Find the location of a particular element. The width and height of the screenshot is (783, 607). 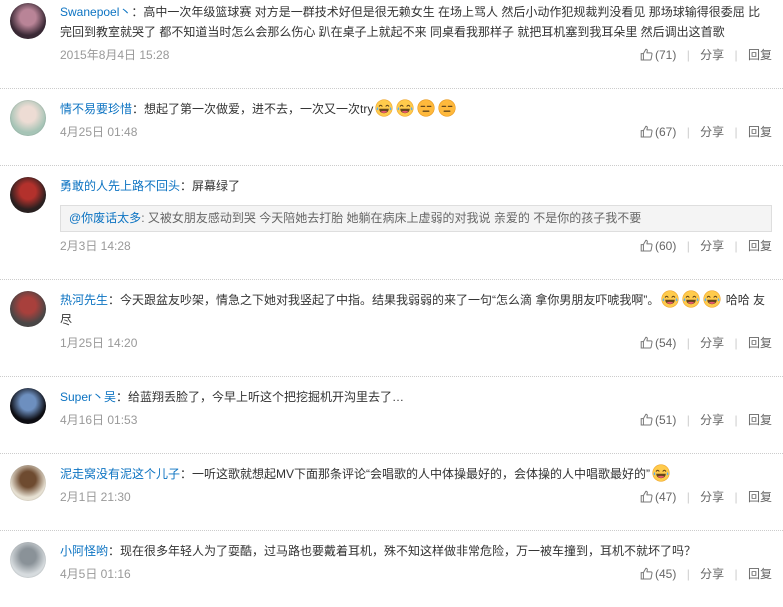

username-link: Super丶吴 is located at coordinates (88, 397).